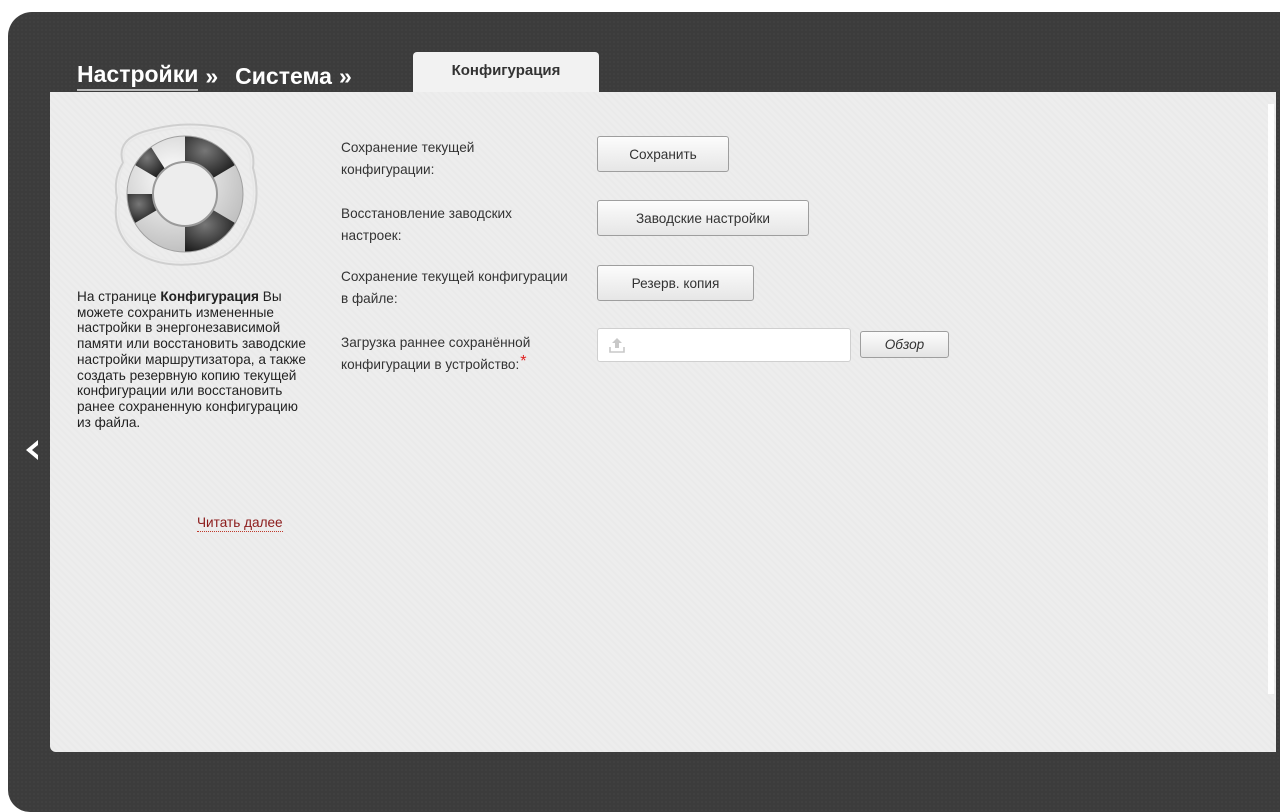  Describe the element at coordinates (454, 287) in the screenshot. I see `backup-label: Сохранение текущей конфигурации в файле:` at that location.